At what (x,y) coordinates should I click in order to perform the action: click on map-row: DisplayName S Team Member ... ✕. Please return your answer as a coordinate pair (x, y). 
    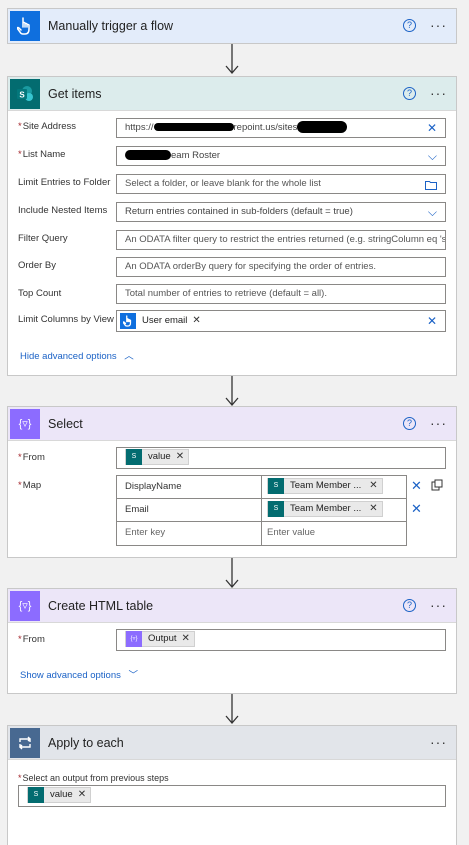
    Looking at the image, I should click on (261, 487).